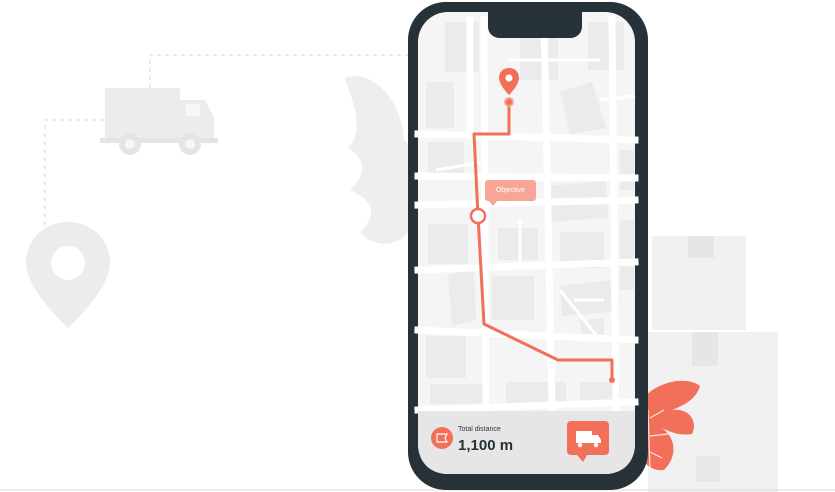  What do you see at coordinates (509, 102) in the screenshot?
I see `route-start-dot-center` at bounding box center [509, 102].